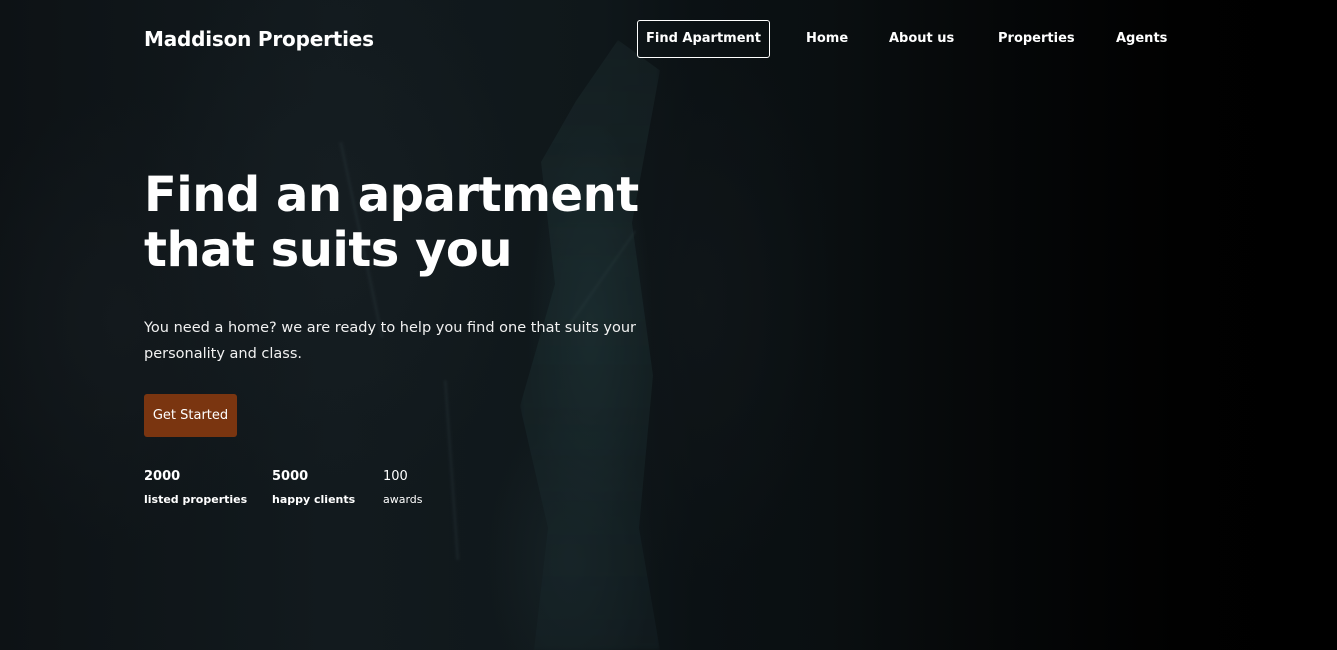 The height and width of the screenshot is (650, 1337). Describe the element at coordinates (313, 488) in the screenshot. I see `stat-happy-clients: 5000 happy clients` at that location.